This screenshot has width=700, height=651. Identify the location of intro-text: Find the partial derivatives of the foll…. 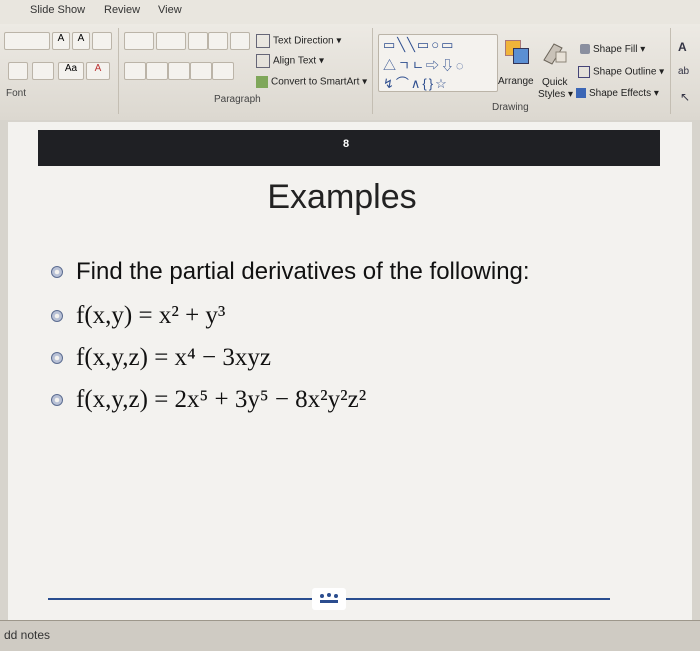
(303, 272).